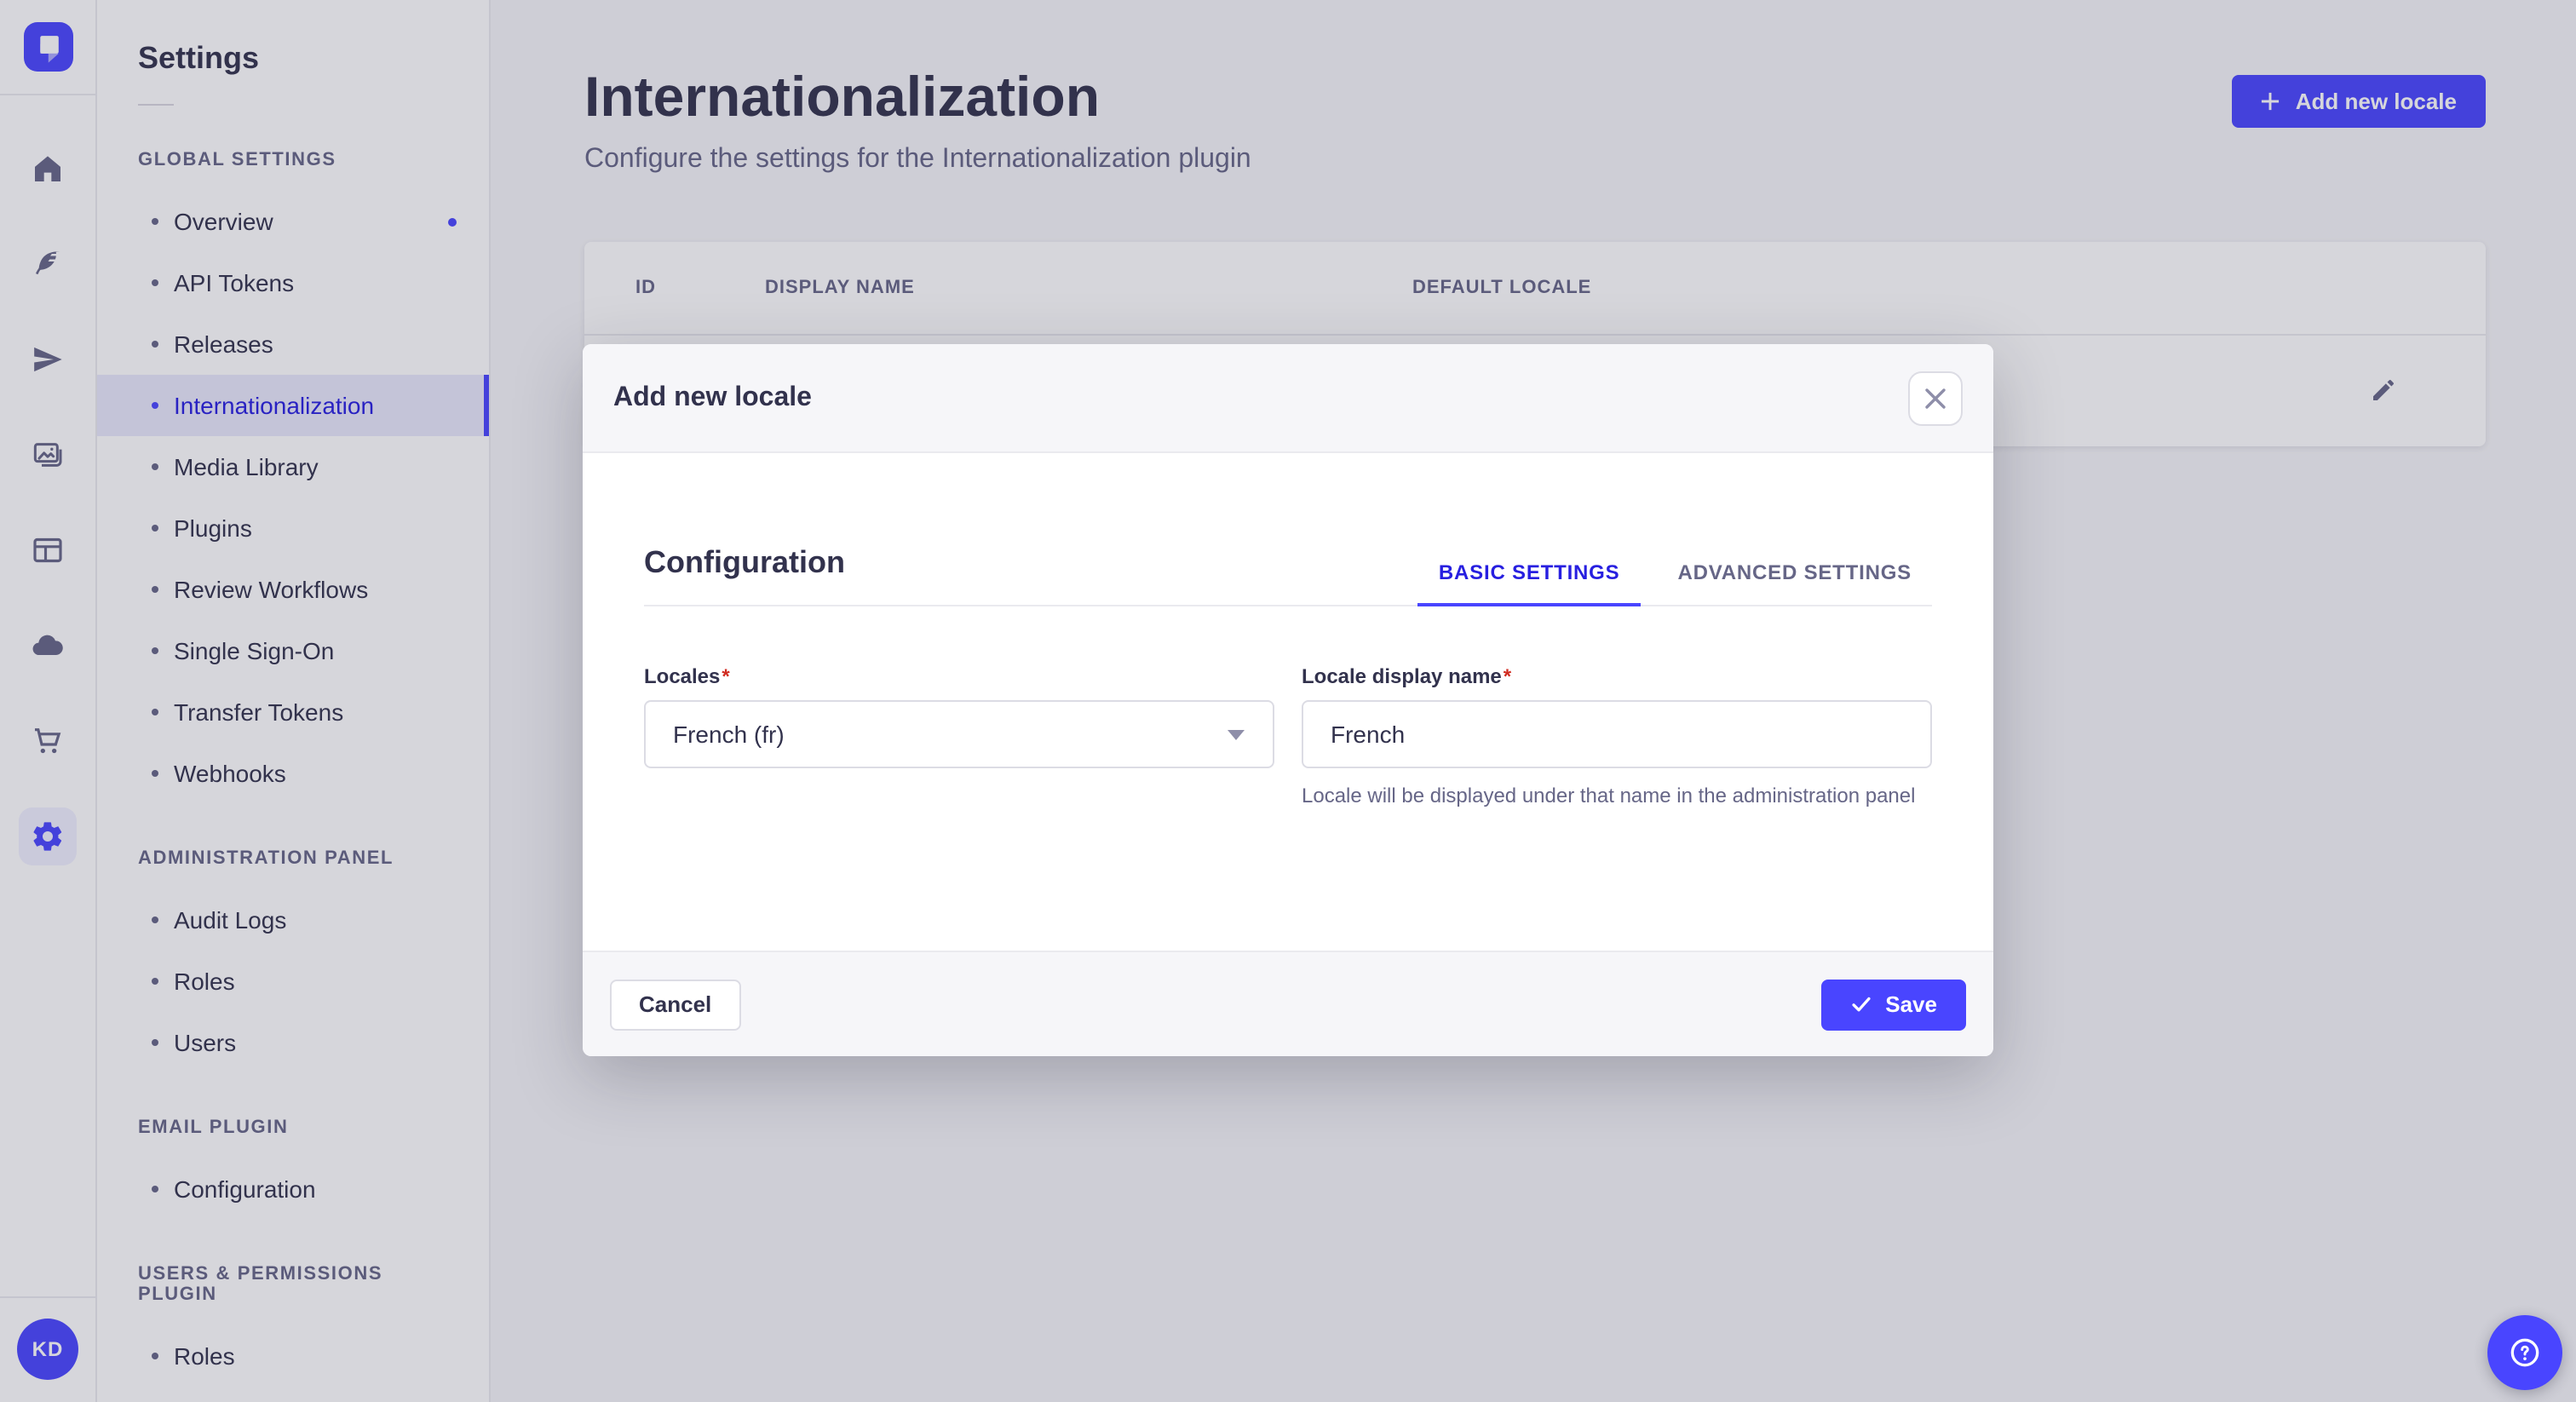 This screenshot has height=1402, width=2576. I want to click on save-button: Save, so click(1893, 1005).